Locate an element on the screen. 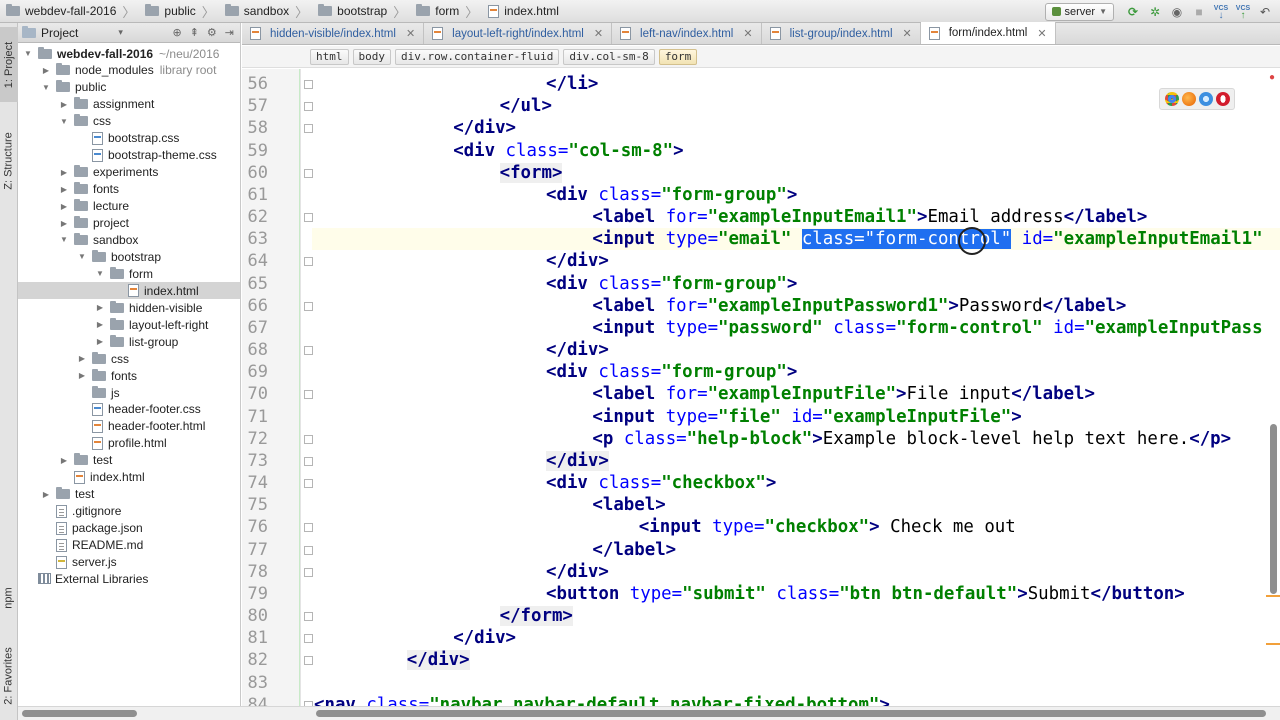 This screenshot has height=720, width=1280. breadcrumb-item: public 〉 is located at coordinates (178, 11).